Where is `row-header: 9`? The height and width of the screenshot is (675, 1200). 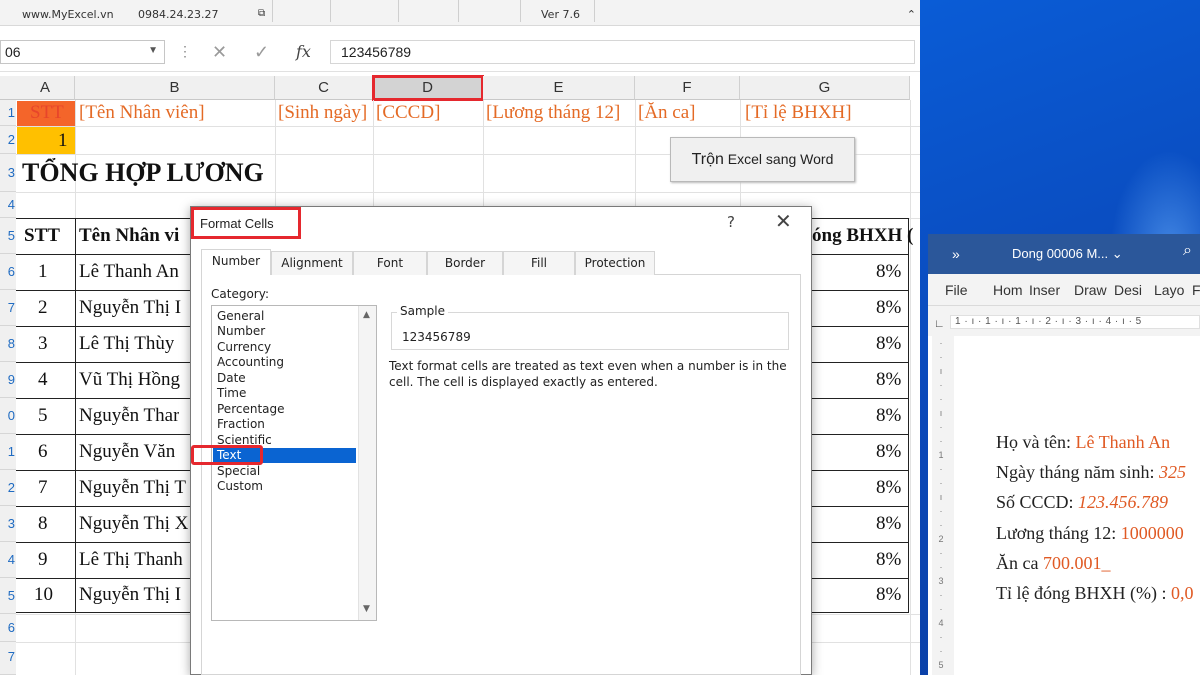 row-header: 9 is located at coordinates (8, 380).